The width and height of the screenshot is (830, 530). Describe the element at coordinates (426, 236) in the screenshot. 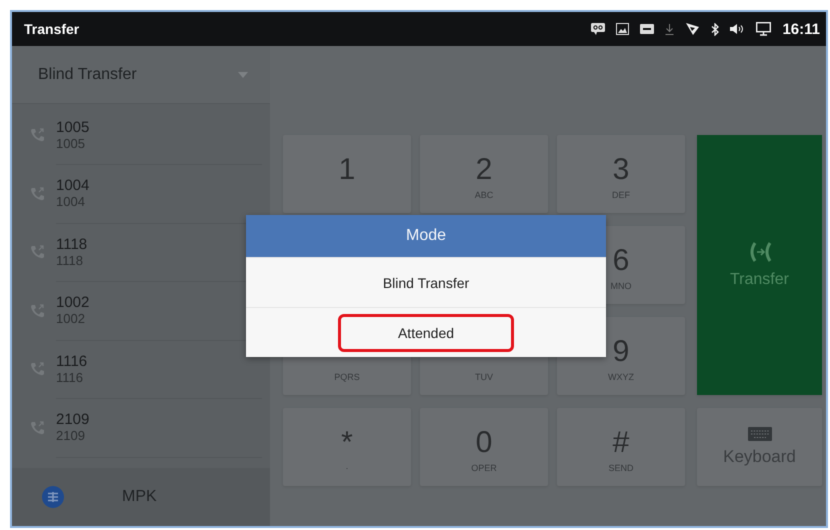

I see `dialog-title: Mode` at that location.